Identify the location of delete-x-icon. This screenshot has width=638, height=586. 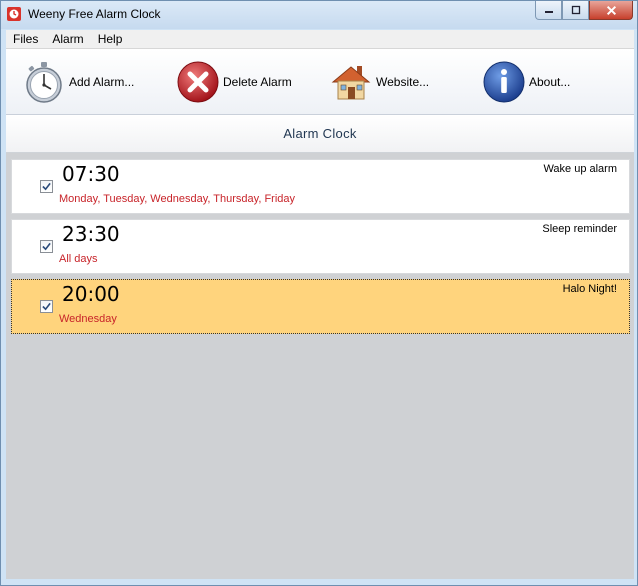
(198, 82).